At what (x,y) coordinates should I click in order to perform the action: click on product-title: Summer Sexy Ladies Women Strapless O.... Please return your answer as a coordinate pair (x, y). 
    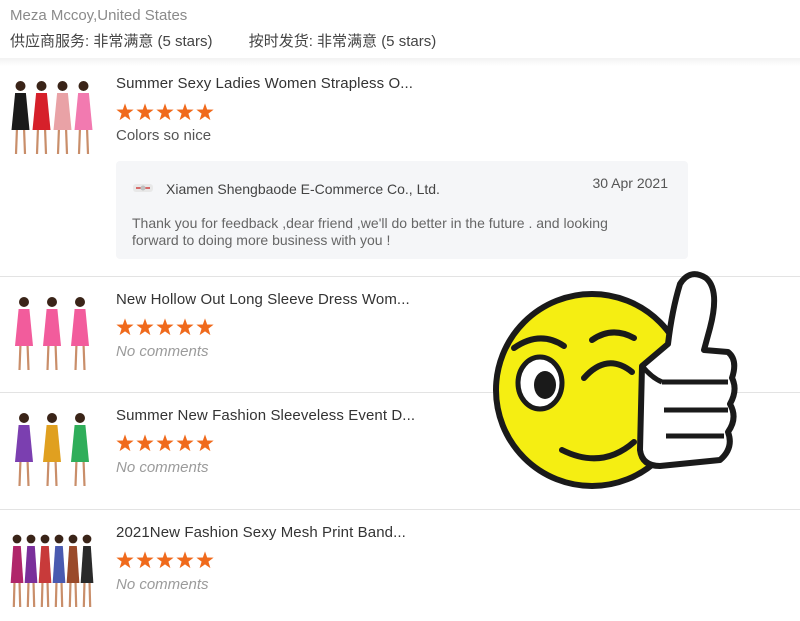
    Looking at the image, I should click on (264, 84).